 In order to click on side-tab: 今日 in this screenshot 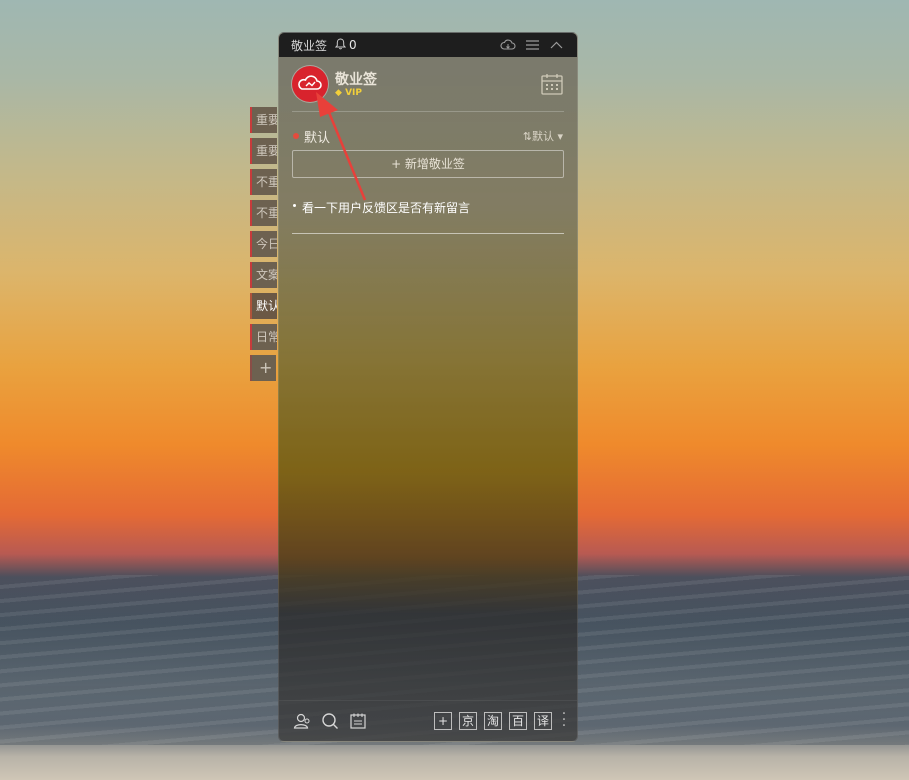, I will do `click(263, 244)`.